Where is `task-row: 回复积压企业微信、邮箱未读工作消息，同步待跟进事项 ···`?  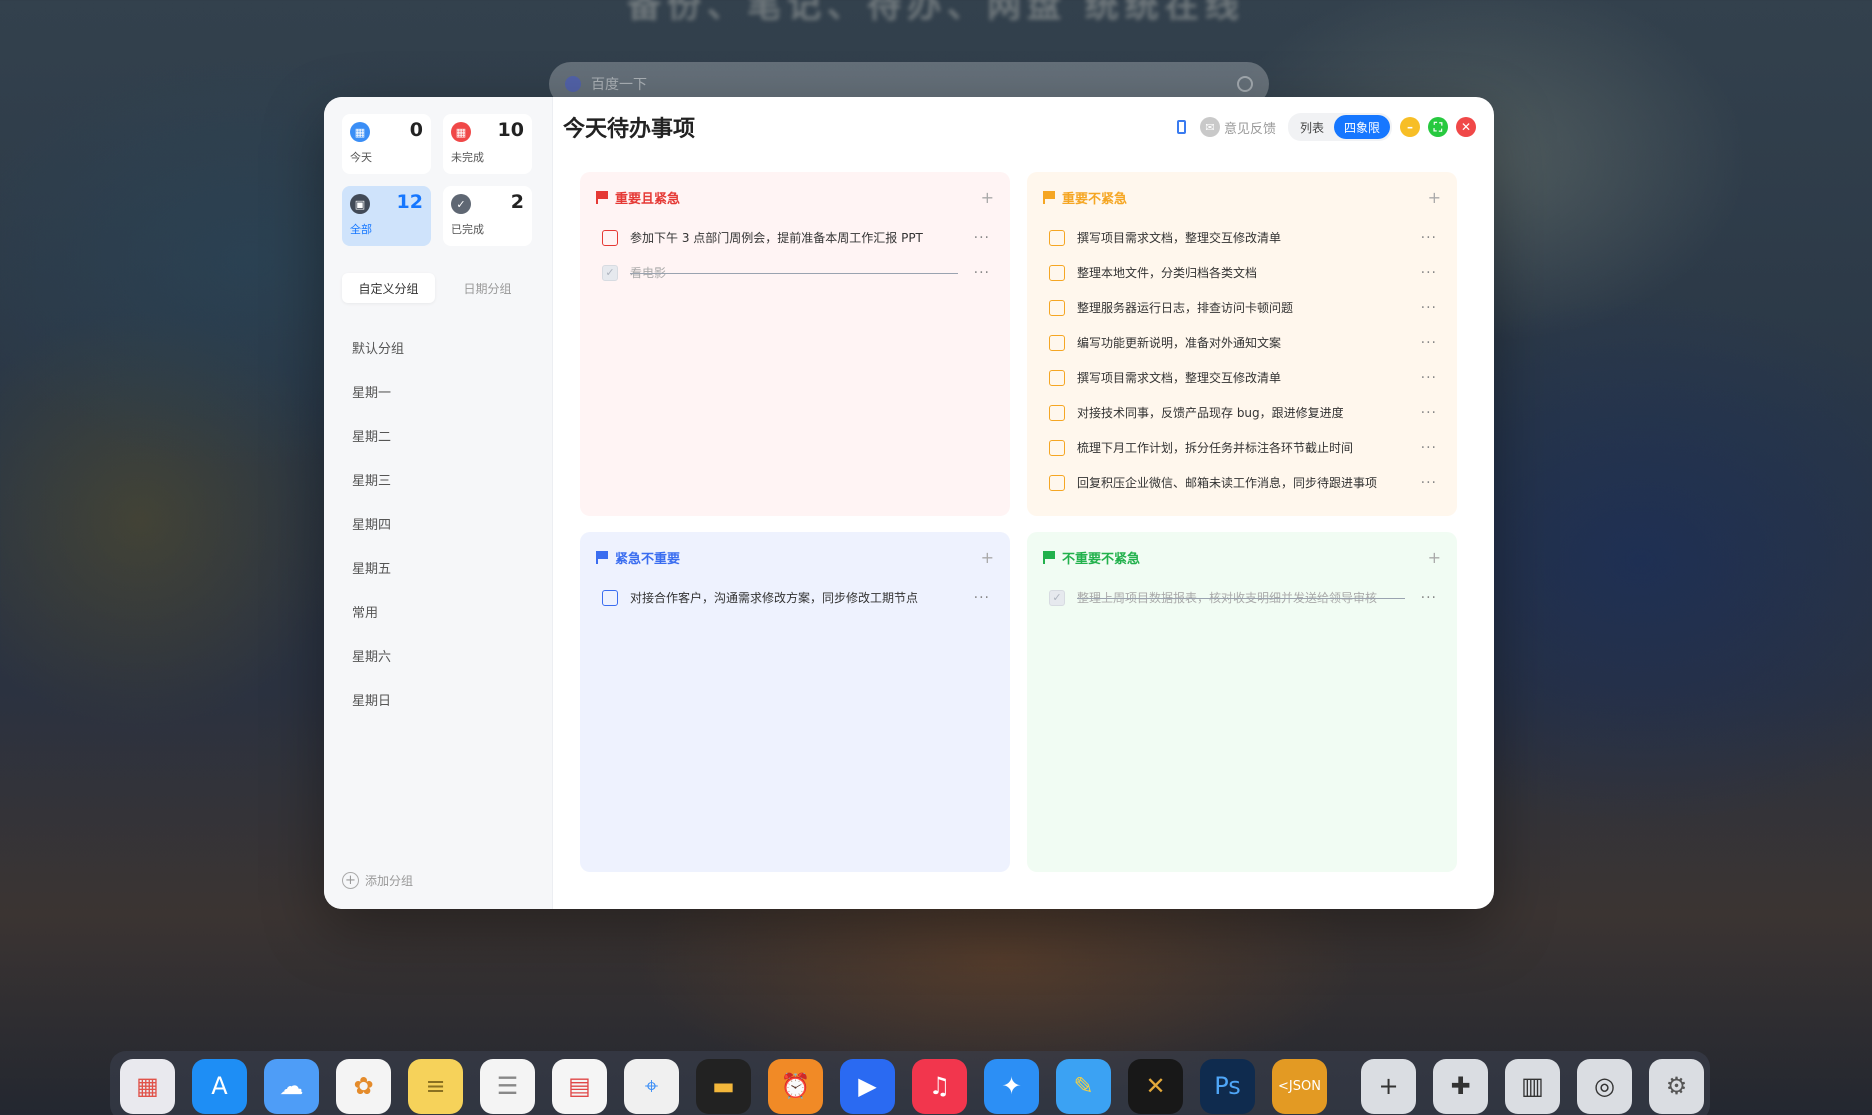
task-row: 回复积压企业微信、邮箱未读工作消息，同步待跟进事项 ··· is located at coordinates (1242, 482).